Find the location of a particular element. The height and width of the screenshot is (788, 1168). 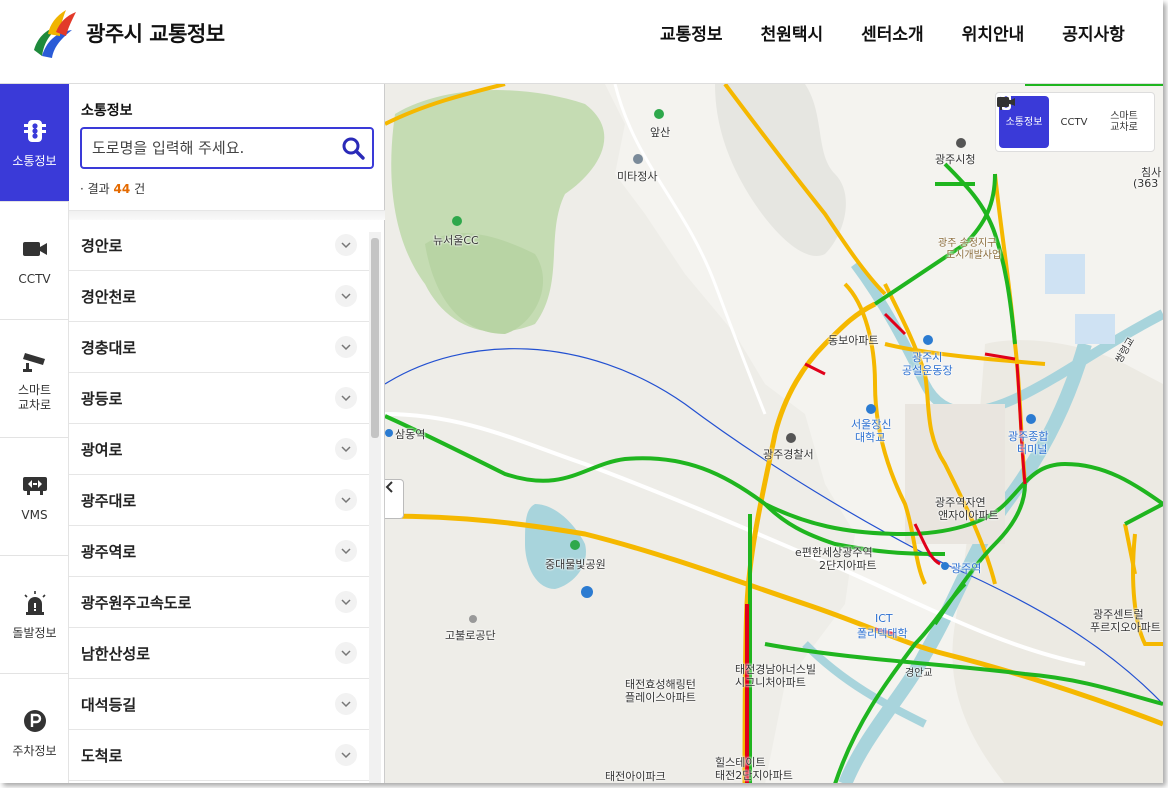

industrial-icon is located at coordinates (473, 619).